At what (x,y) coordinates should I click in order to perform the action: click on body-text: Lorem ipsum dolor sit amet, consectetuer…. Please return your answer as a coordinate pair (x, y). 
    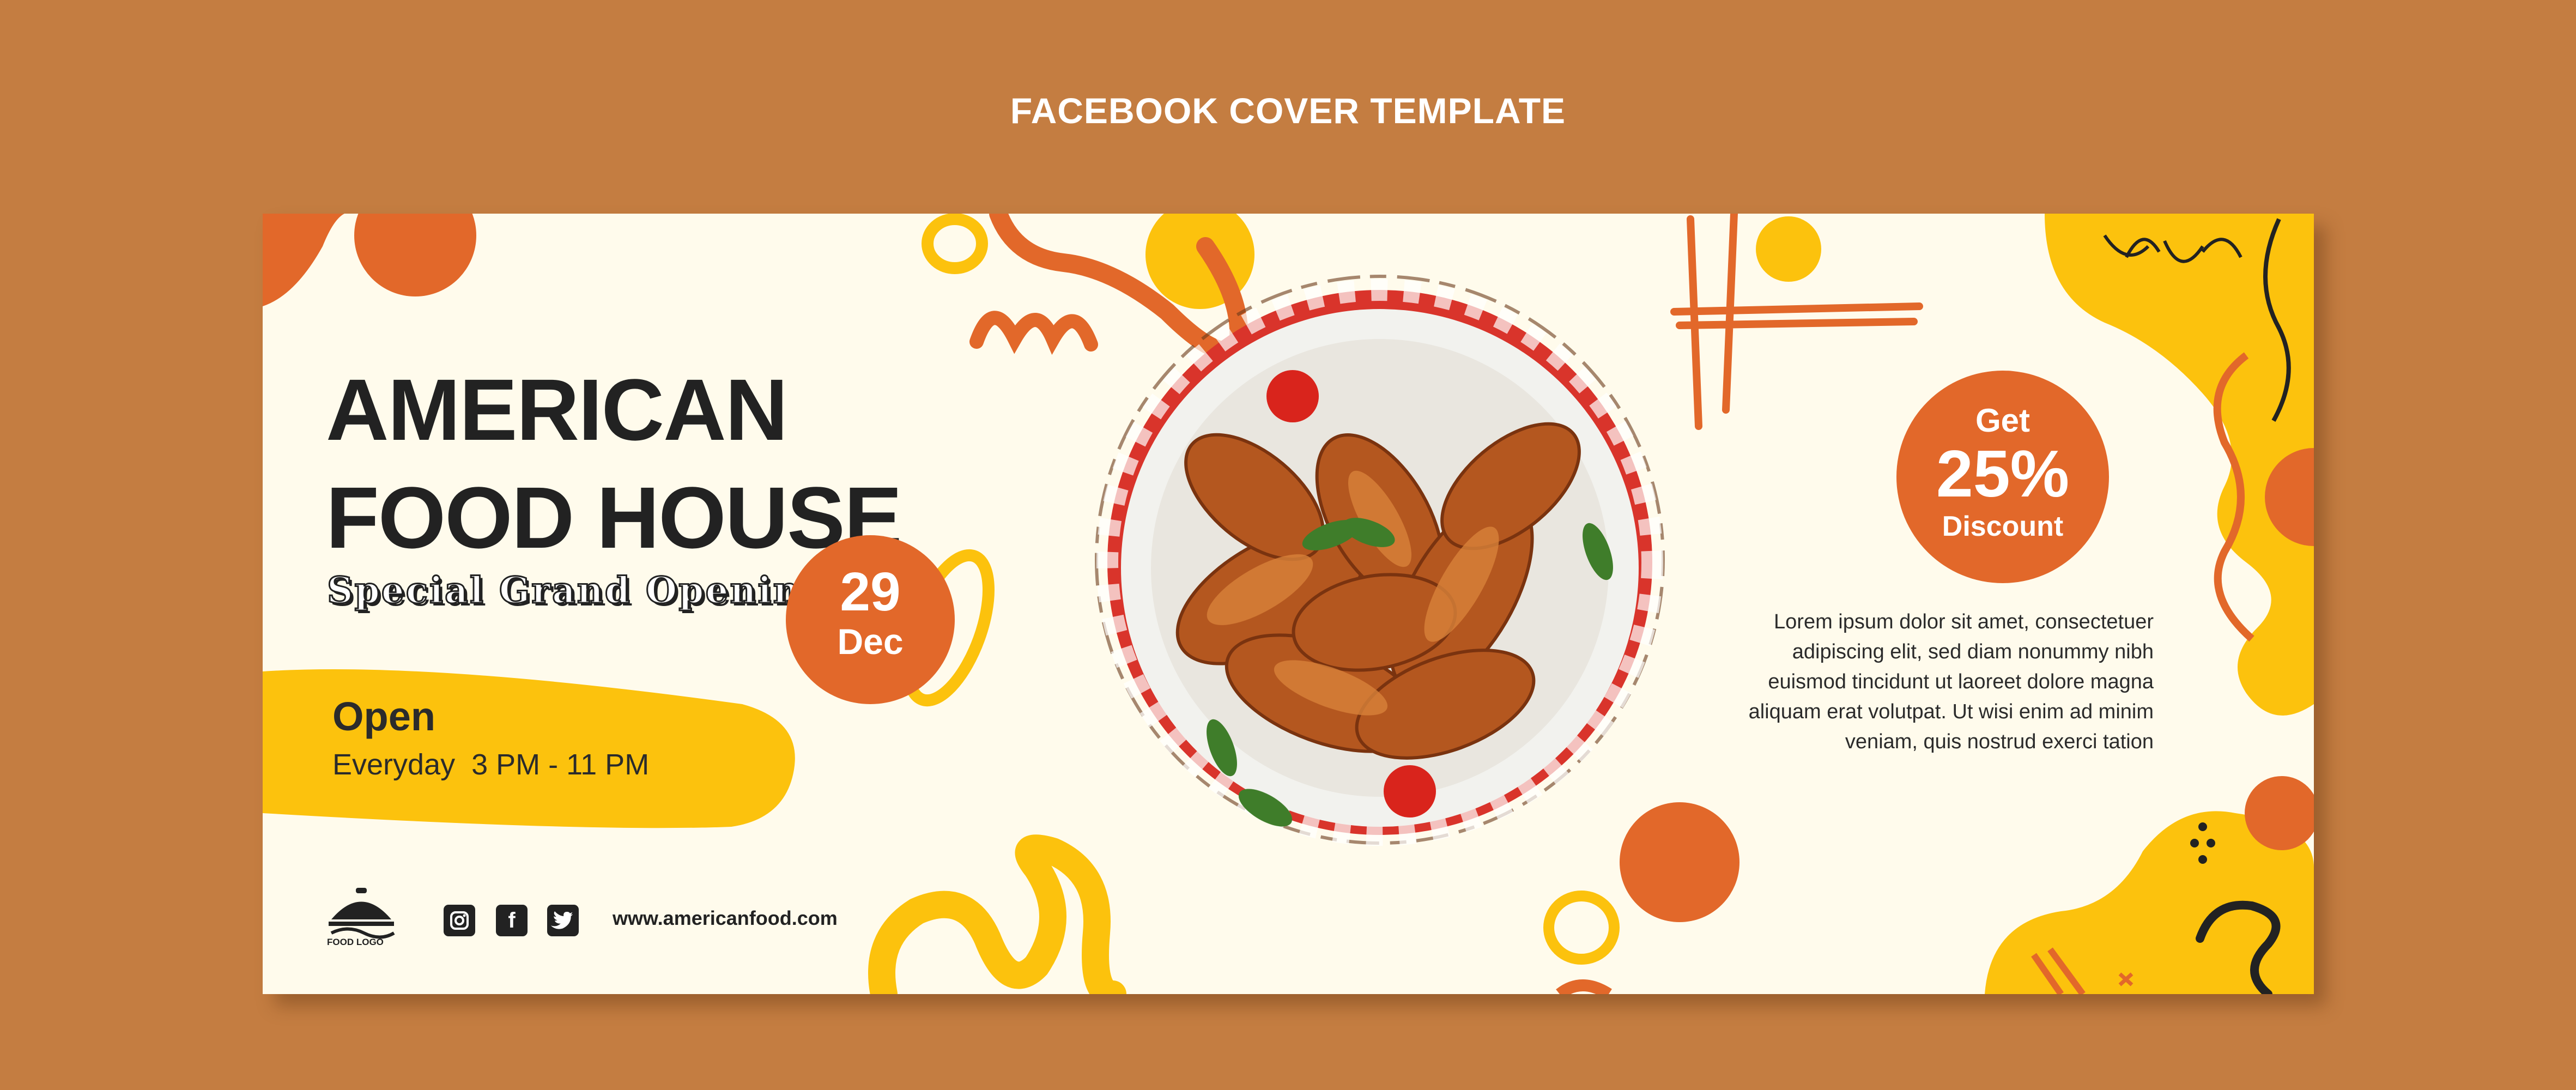
    Looking at the image, I should click on (1931, 682).